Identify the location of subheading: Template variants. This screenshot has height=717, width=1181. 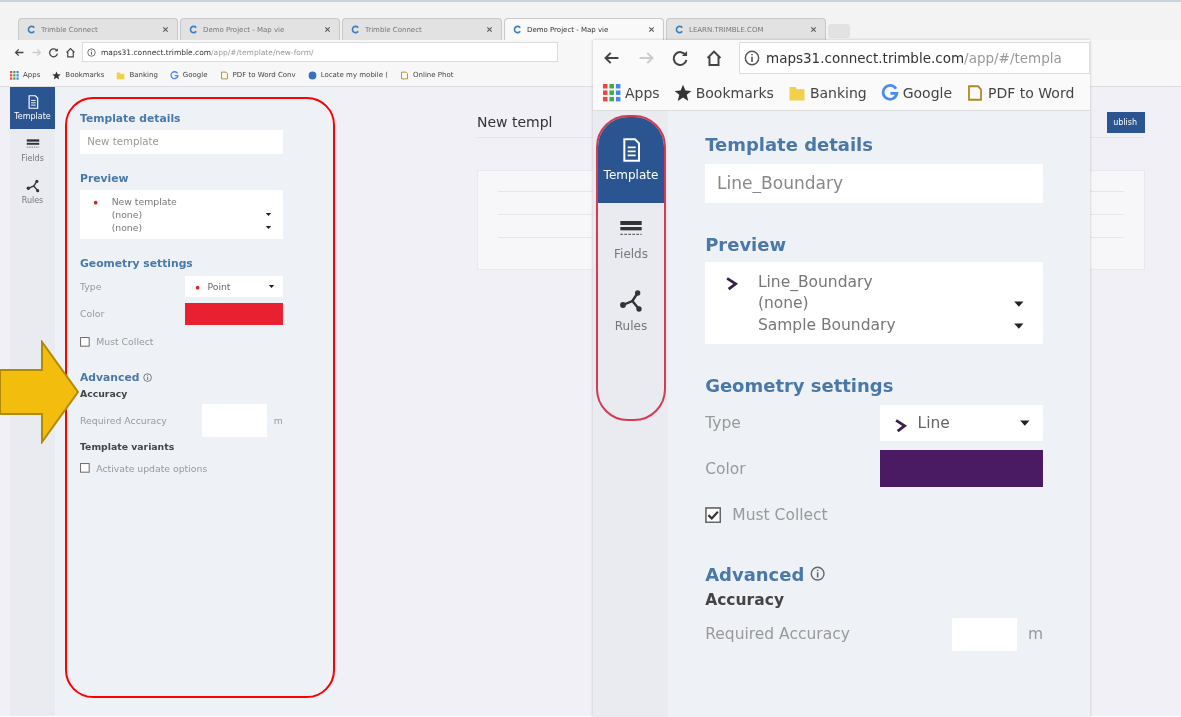
(128, 446).